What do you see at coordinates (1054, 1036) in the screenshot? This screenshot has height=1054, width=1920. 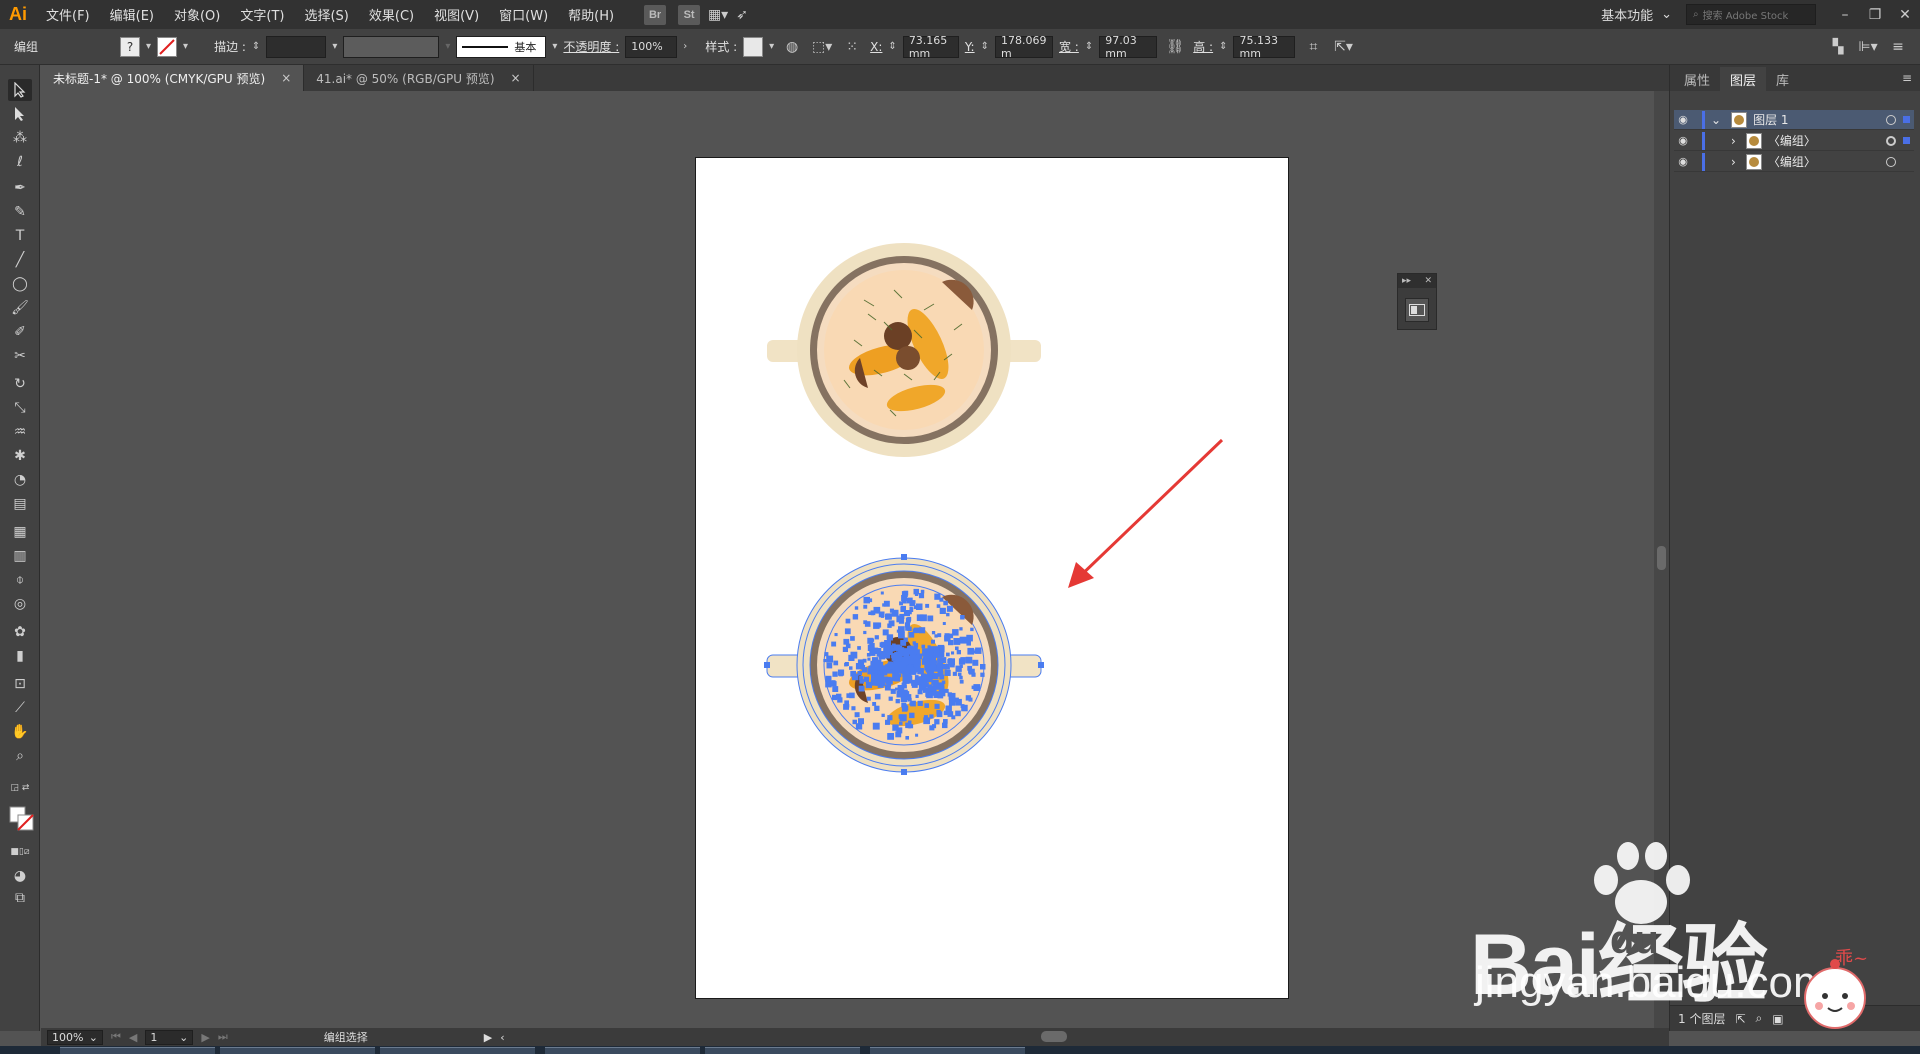 I see `horizontal-scroll-thumb` at bounding box center [1054, 1036].